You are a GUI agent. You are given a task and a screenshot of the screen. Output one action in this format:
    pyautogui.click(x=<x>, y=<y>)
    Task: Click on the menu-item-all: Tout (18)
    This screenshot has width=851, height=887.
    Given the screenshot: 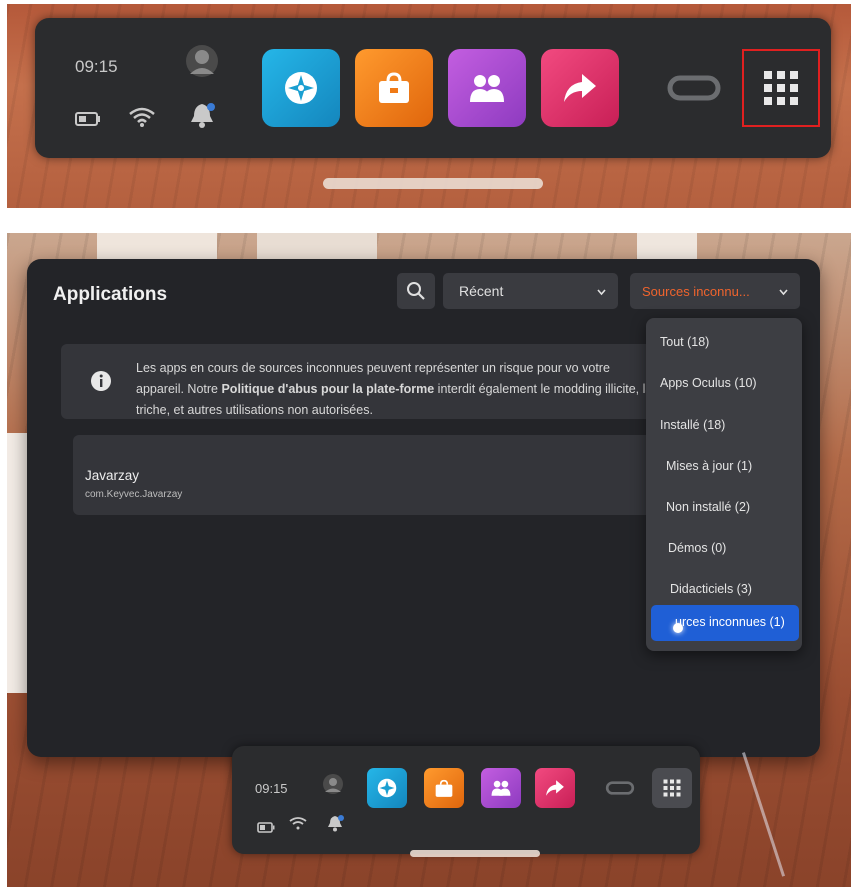 What is the action you would take?
    pyautogui.click(x=684, y=342)
    